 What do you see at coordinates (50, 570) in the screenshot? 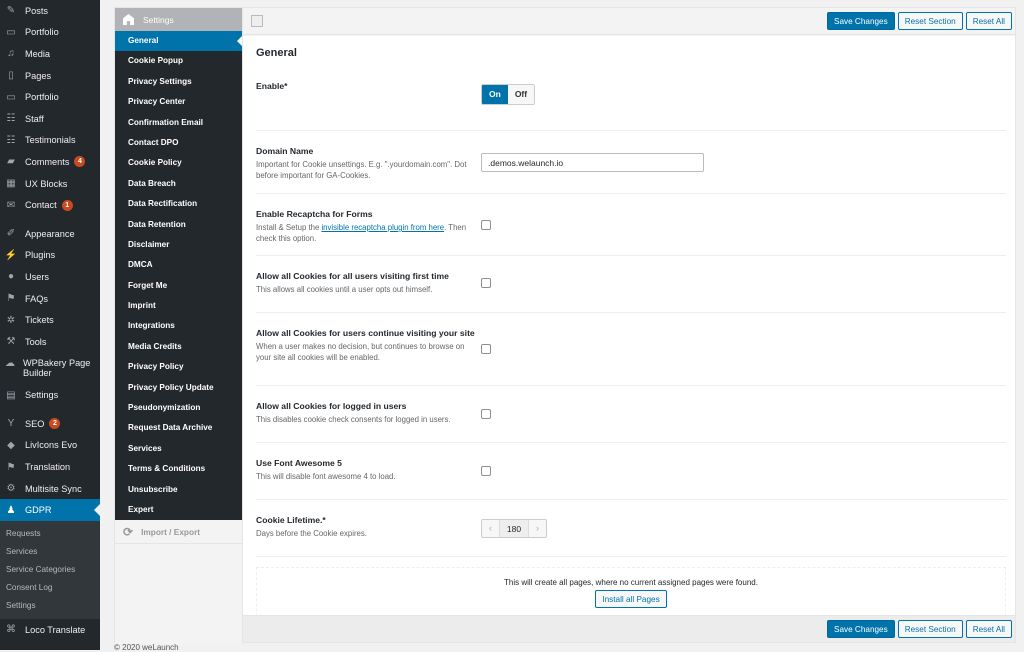
I see `submenu-item-service-categories: Service Categories` at bounding box center [50, 570].